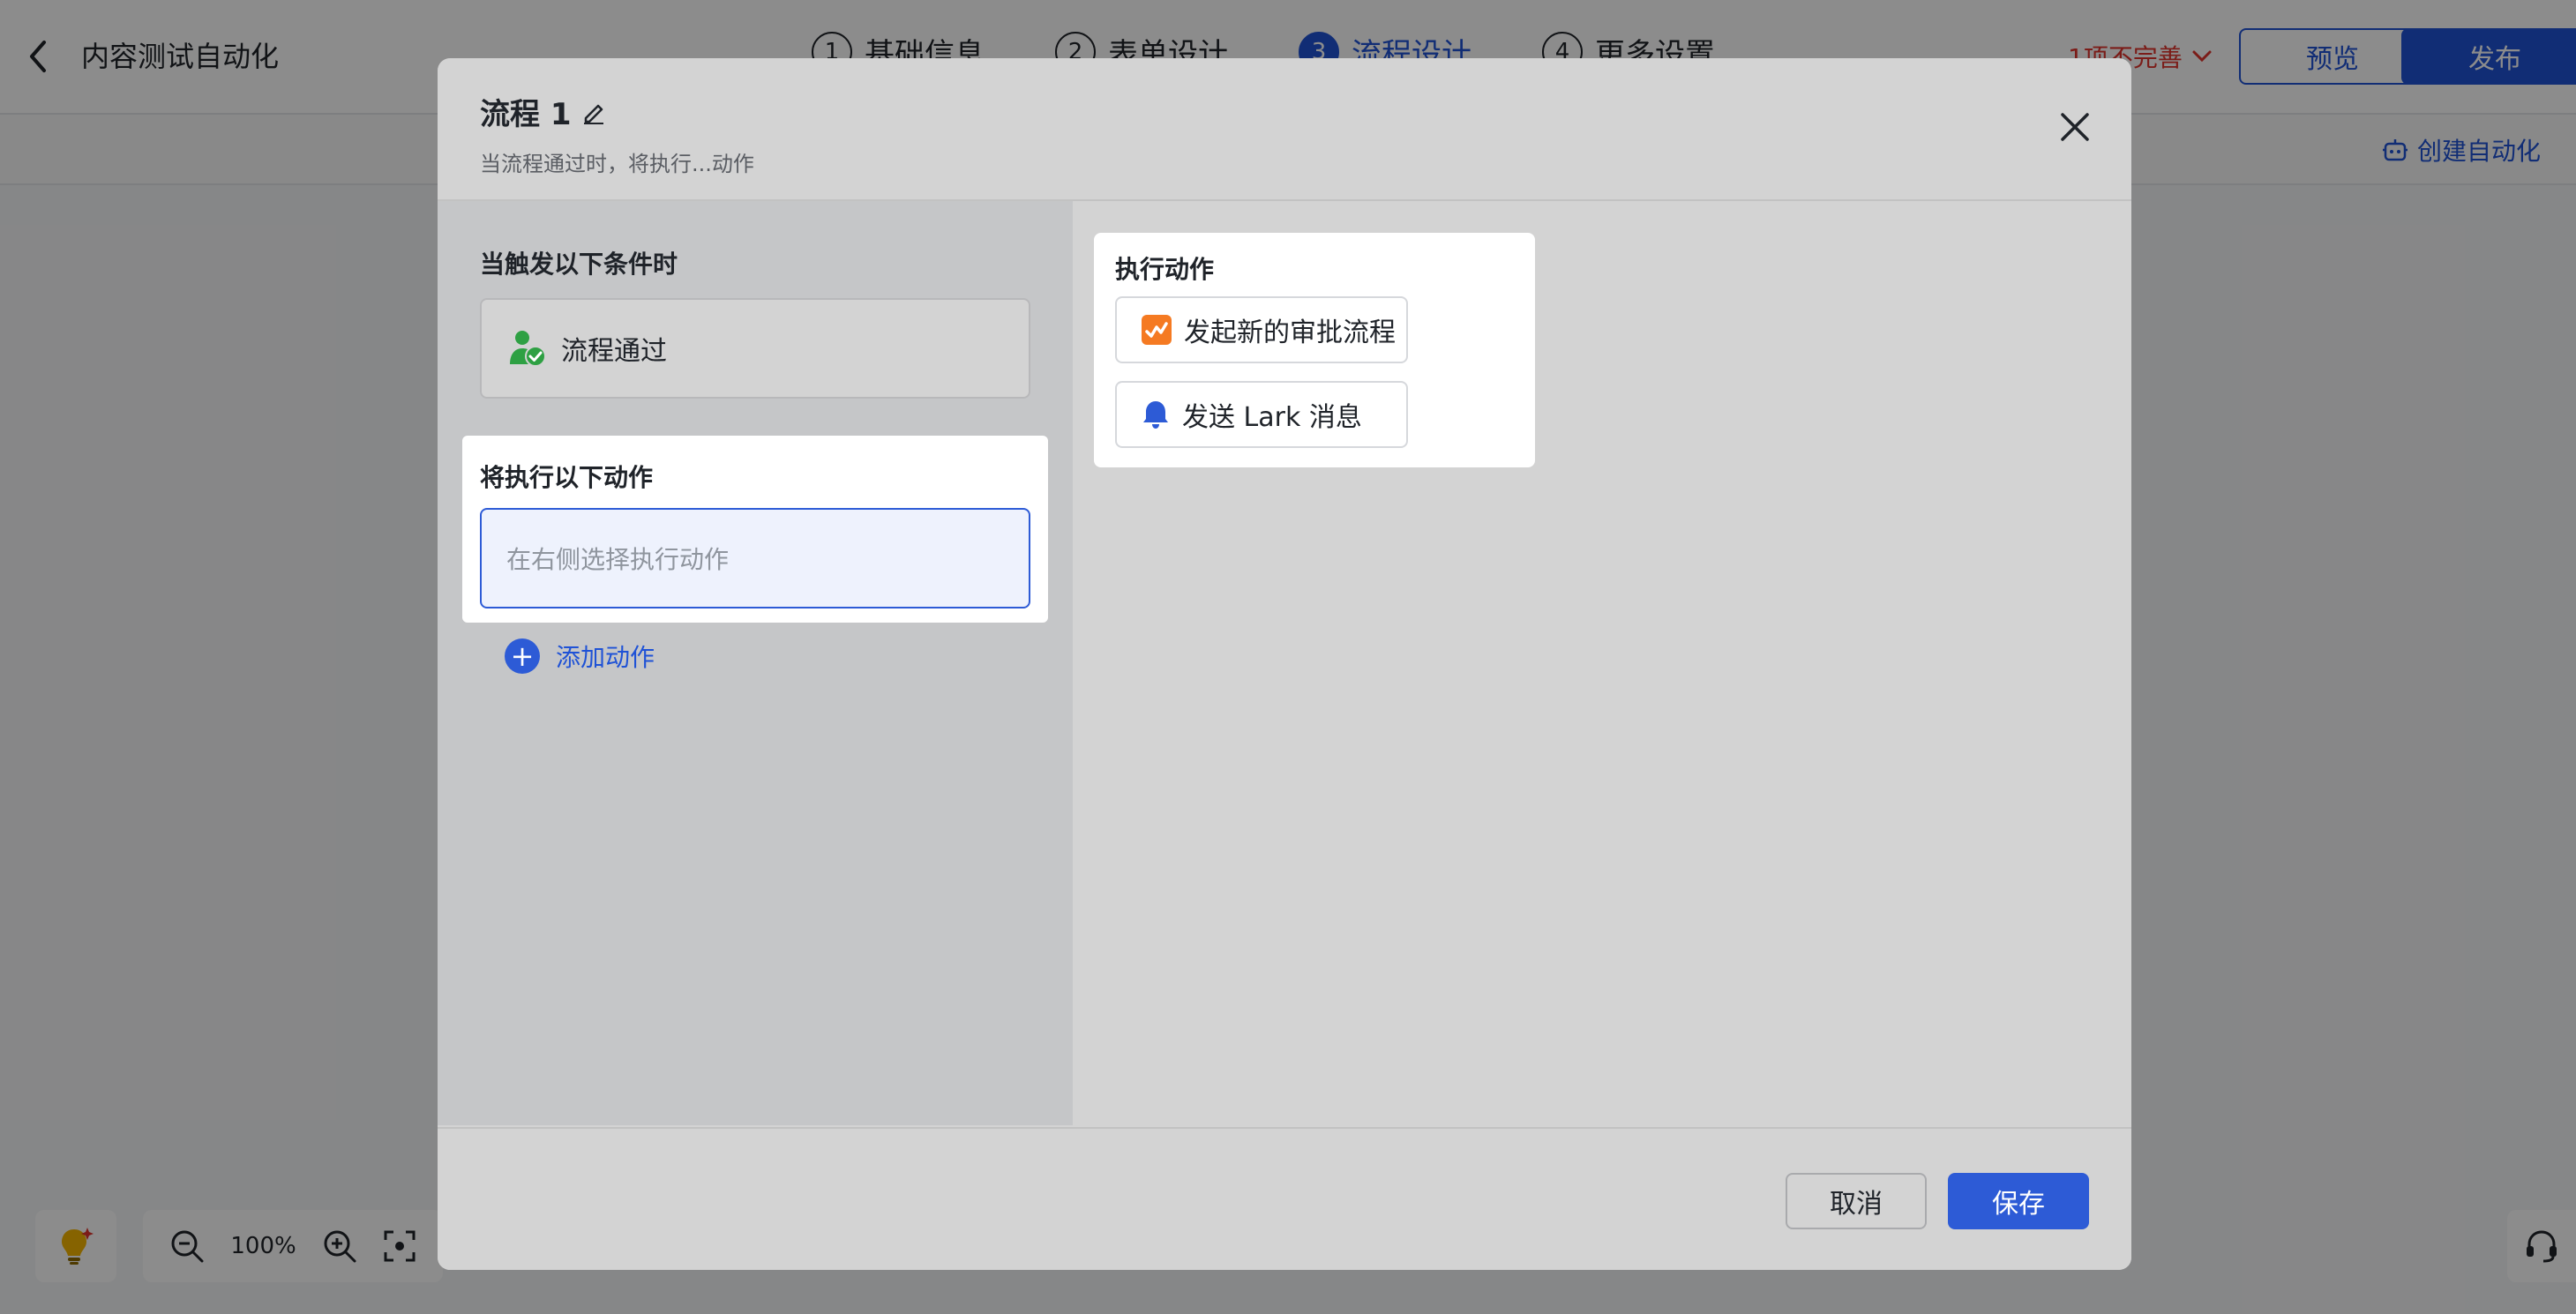 The image size is (2576, 1314). I want to click on option-label: 发起新的审批流程, so click(1290, 332).